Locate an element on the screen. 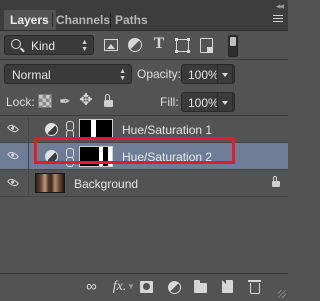 The height and width of the screenshot is (301, 320). fx-icon: fx. is located at coordinates (119, 287).